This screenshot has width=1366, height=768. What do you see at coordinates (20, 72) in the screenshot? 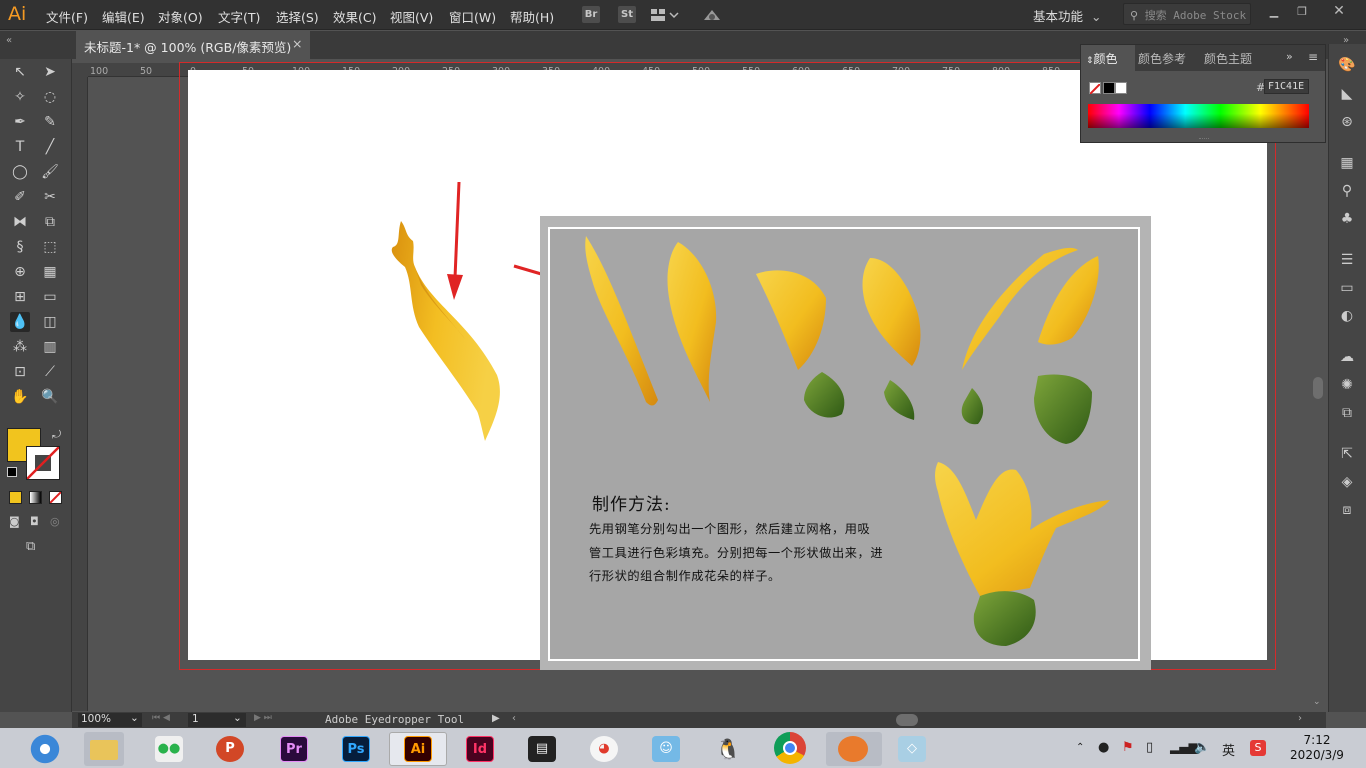
I see `selection-tool-icon: ↖` at bounding box center [20, 72].